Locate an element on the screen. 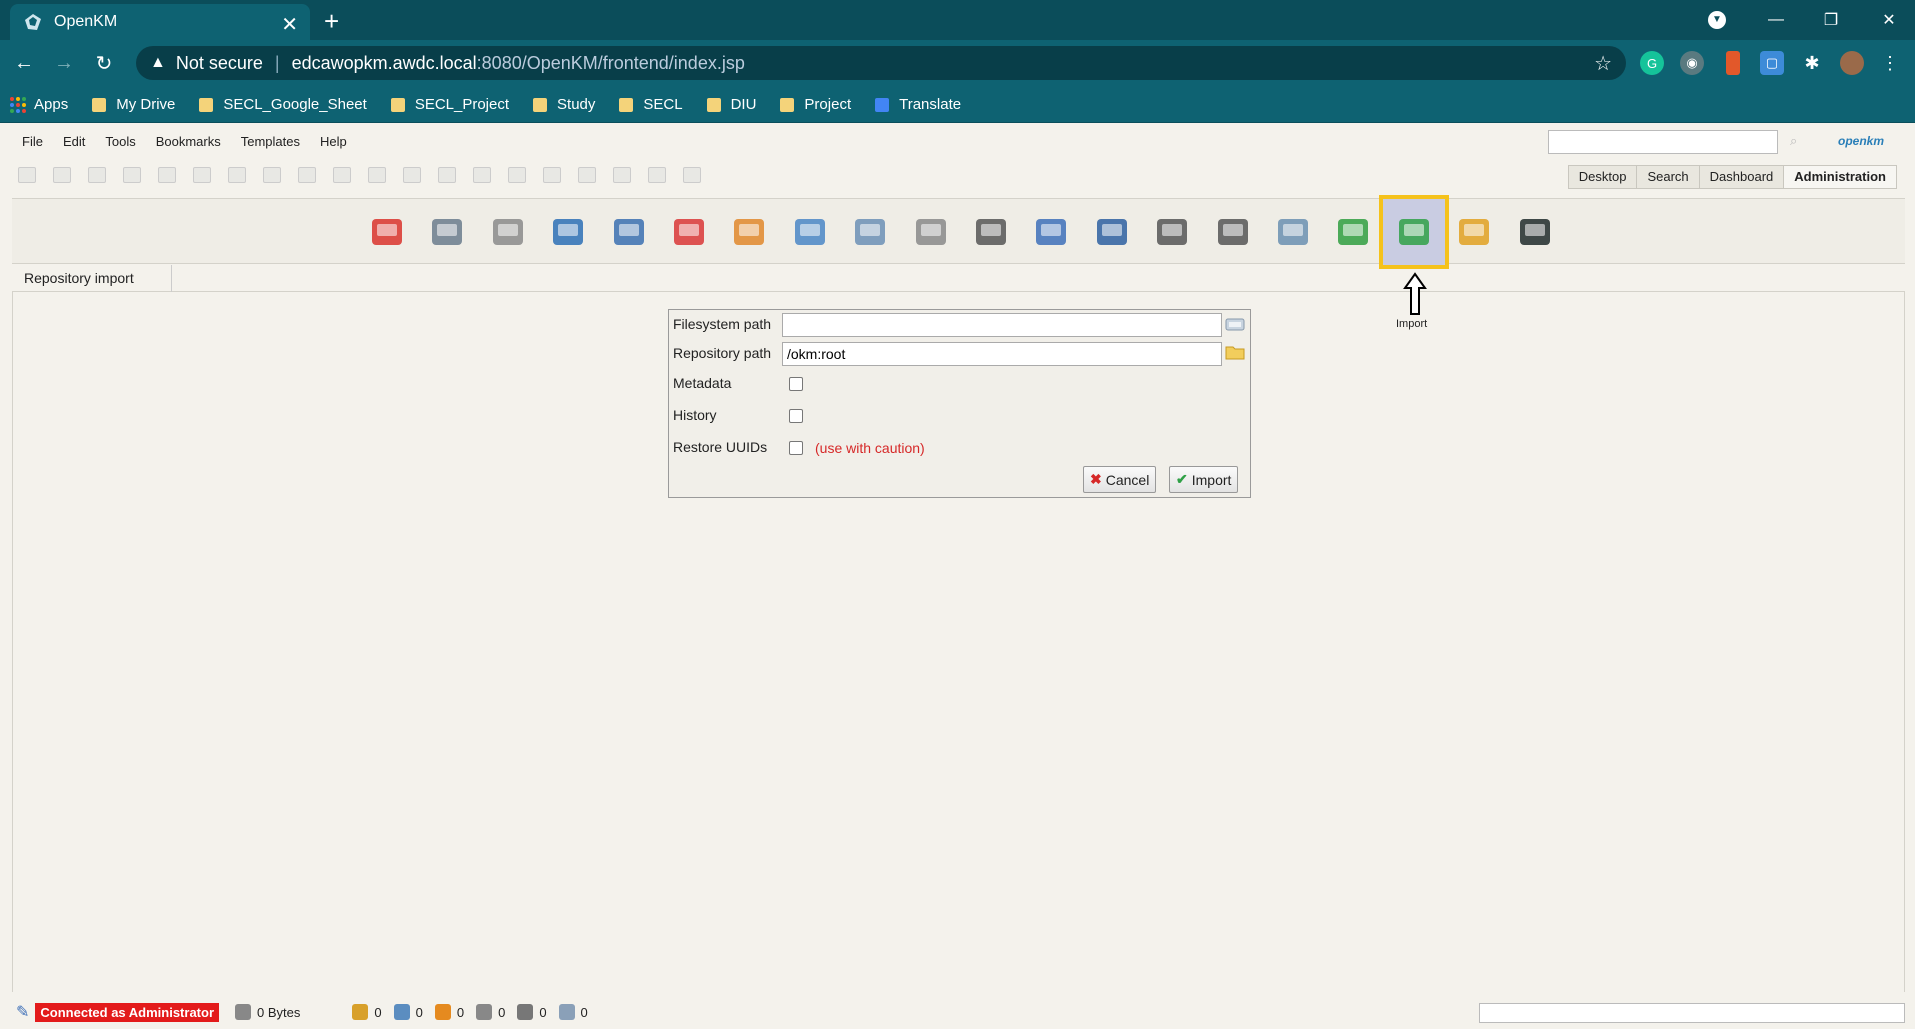  status-counter: 0 is located at coordinates (573, 1012).